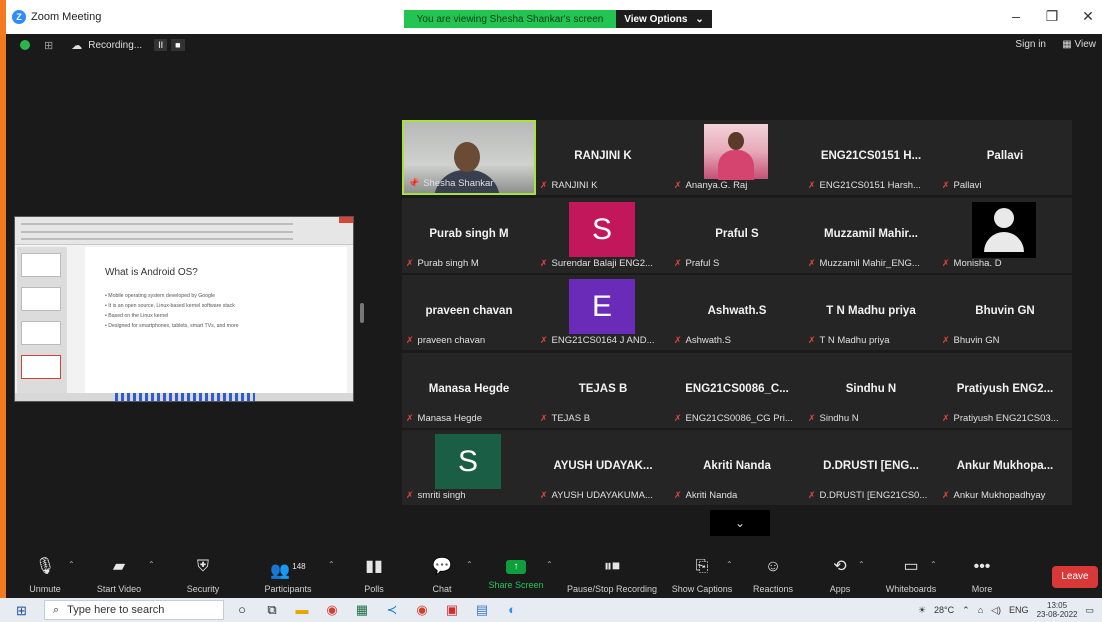 This screenshot has height=622, width=1102. Describe the element at coordinates (849, 340) in the screenshot. I see `participant-name-label: ✗ T N Madhu priya` at that location.